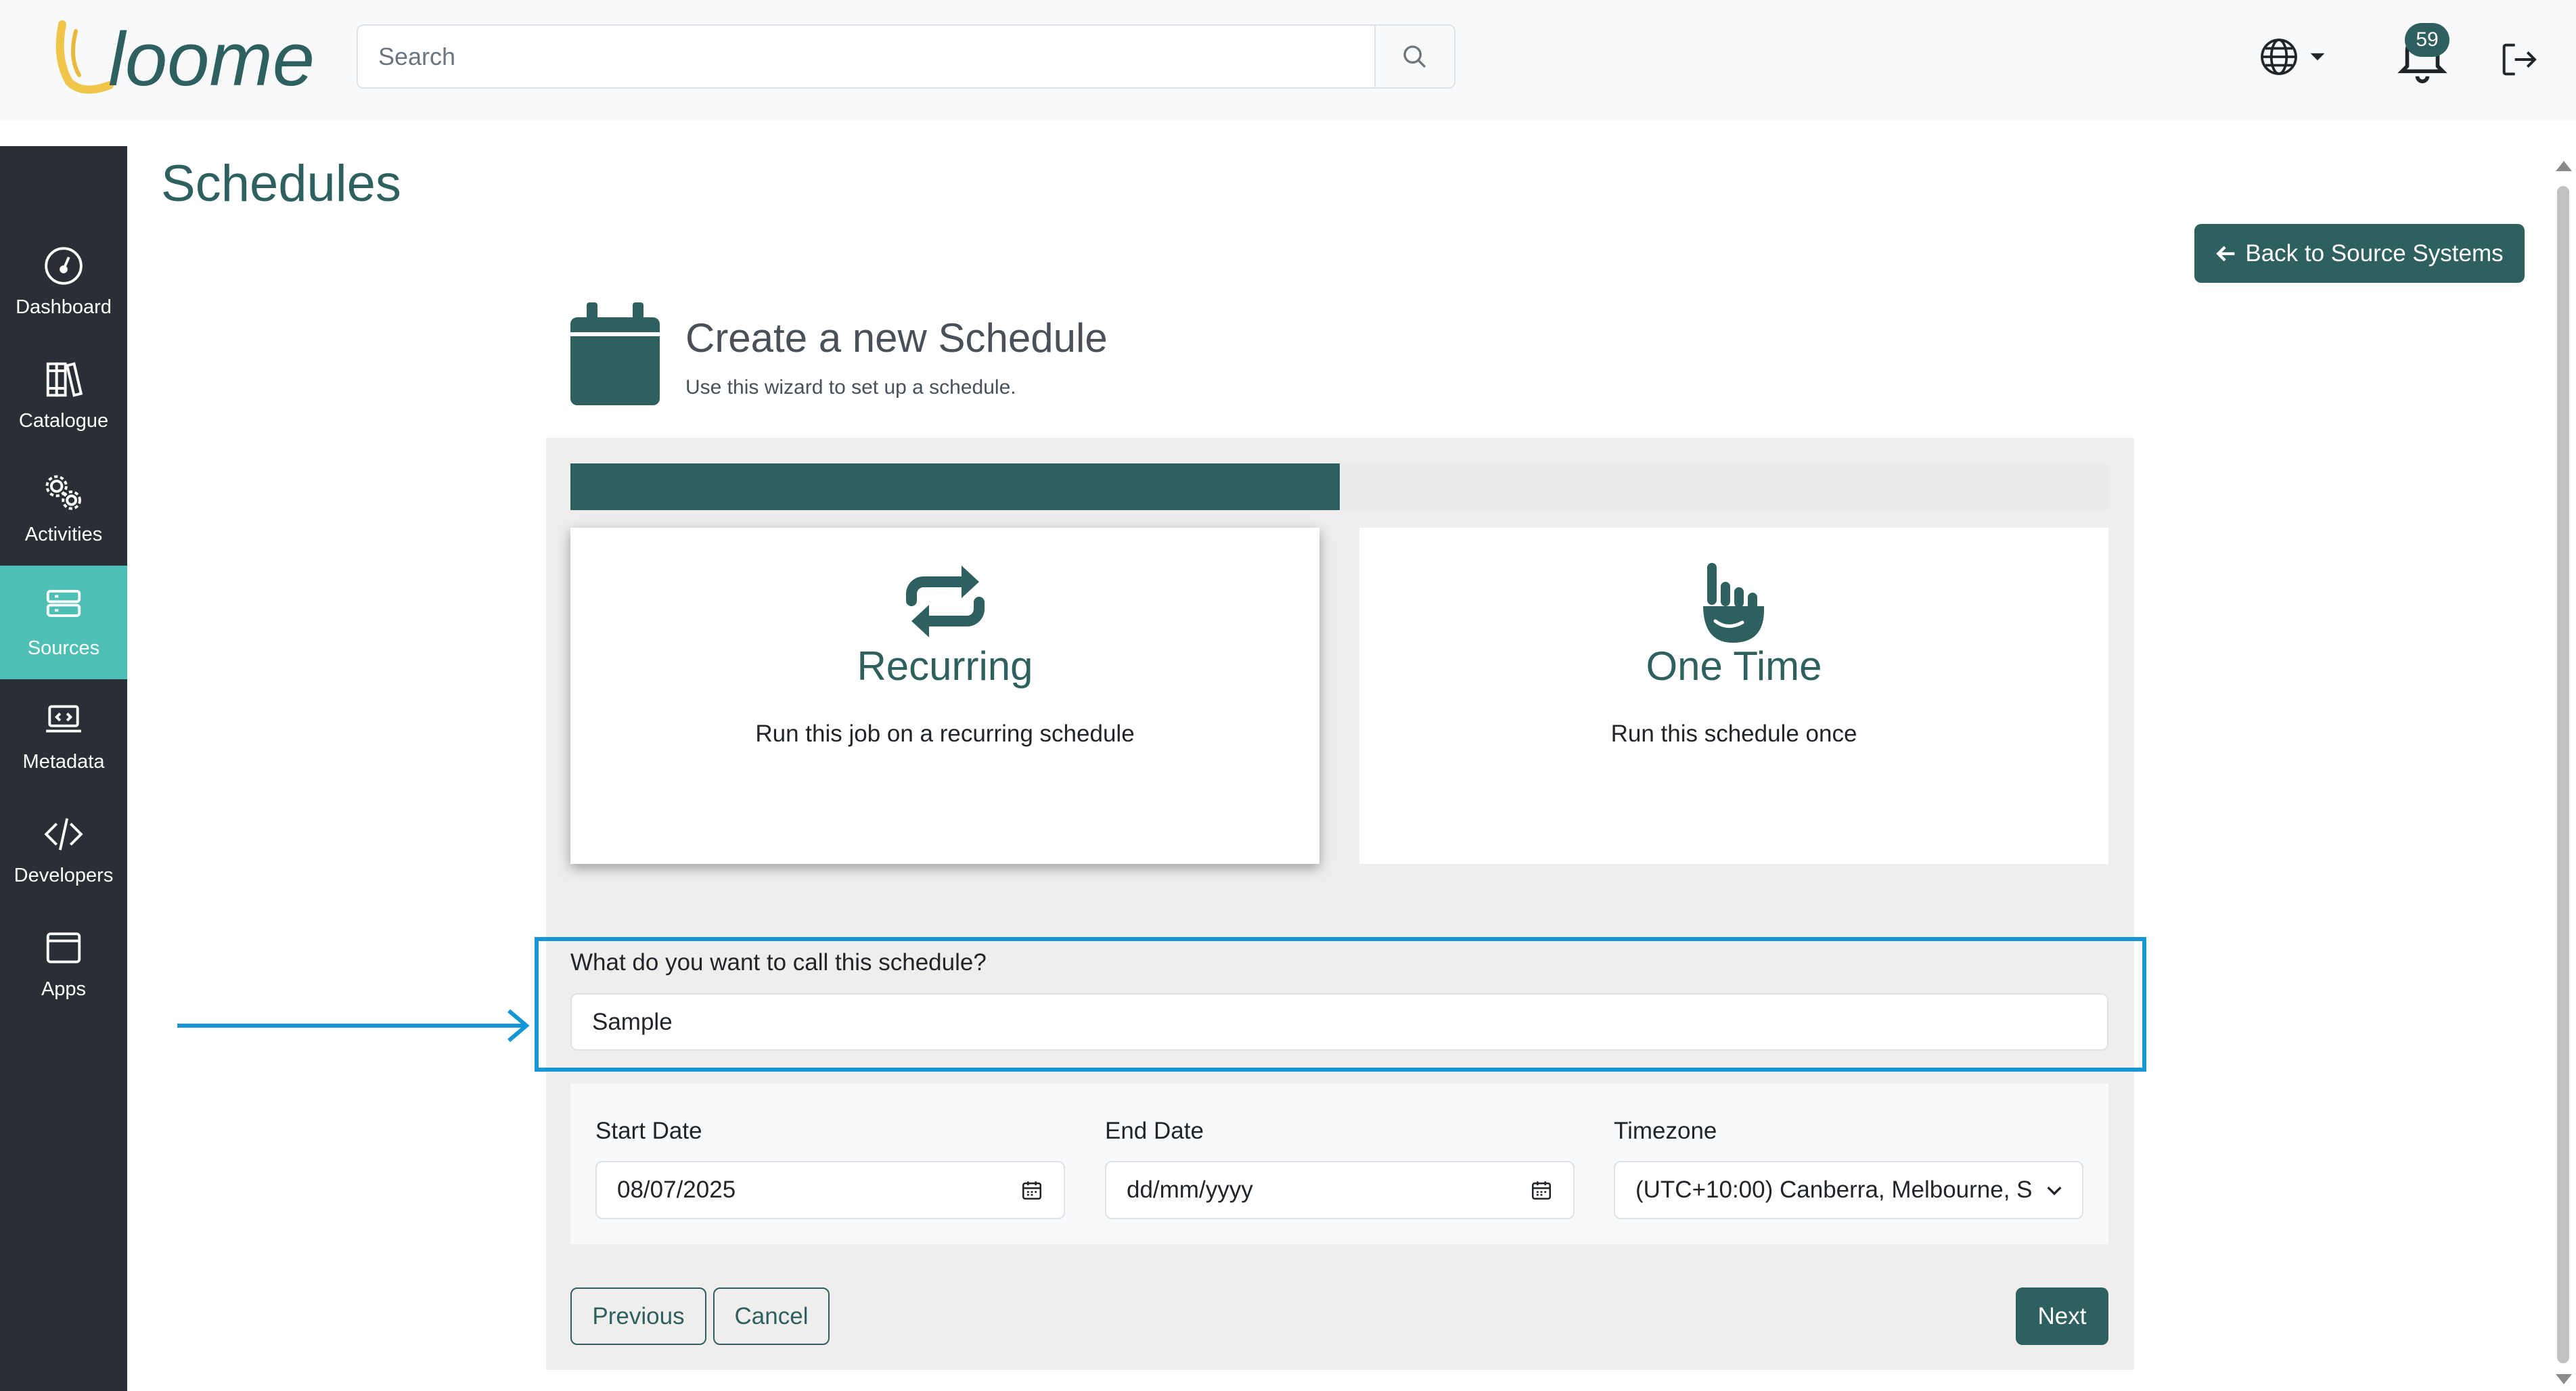  What do you see at coordinates (64, 622) in the screenshot?
I see `sidebar-item-sources: Sources` at bounding box center [64, 622].